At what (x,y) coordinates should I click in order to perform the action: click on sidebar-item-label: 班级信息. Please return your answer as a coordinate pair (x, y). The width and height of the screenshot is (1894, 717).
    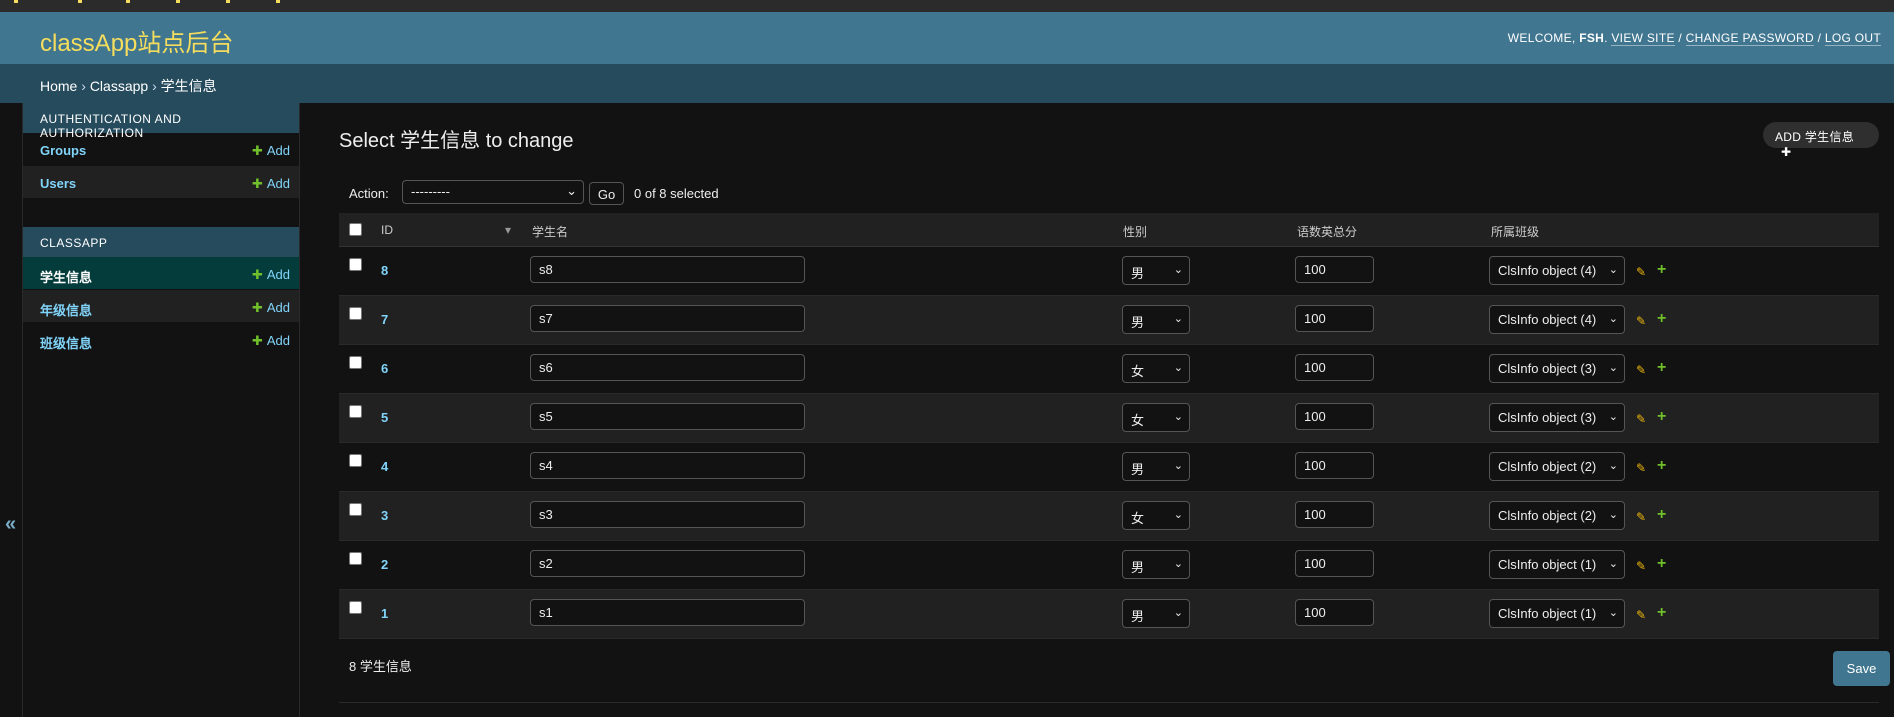
    Looking at the image, I should click on (66, 344).